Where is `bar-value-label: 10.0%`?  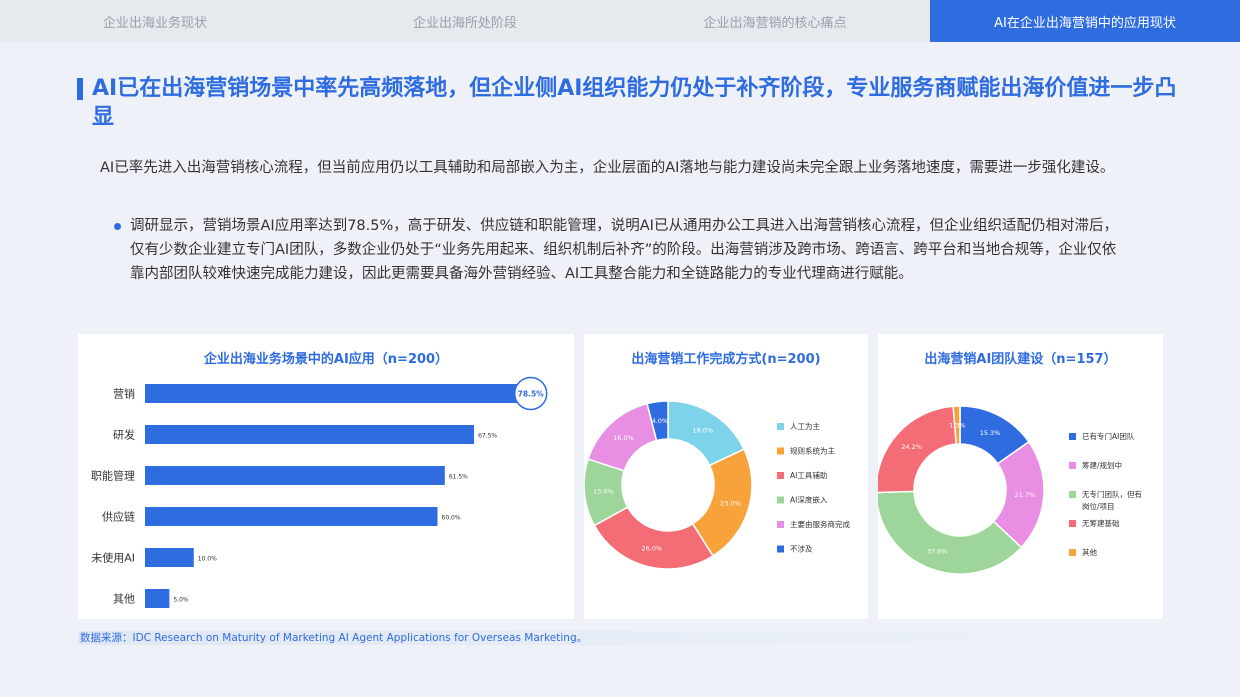 bar-value-label: 10.0% is located at coordinates (207, 559).